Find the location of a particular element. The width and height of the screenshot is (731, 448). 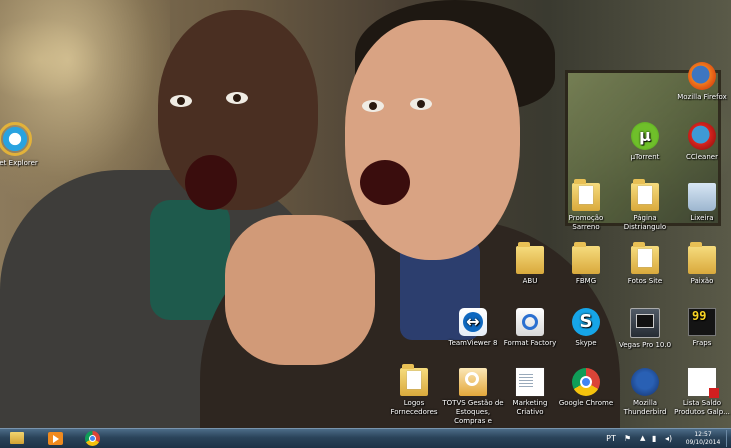

desktop-icon-promocao-sarreno: Promoção Sarreno is located at coordinates (586, 205).